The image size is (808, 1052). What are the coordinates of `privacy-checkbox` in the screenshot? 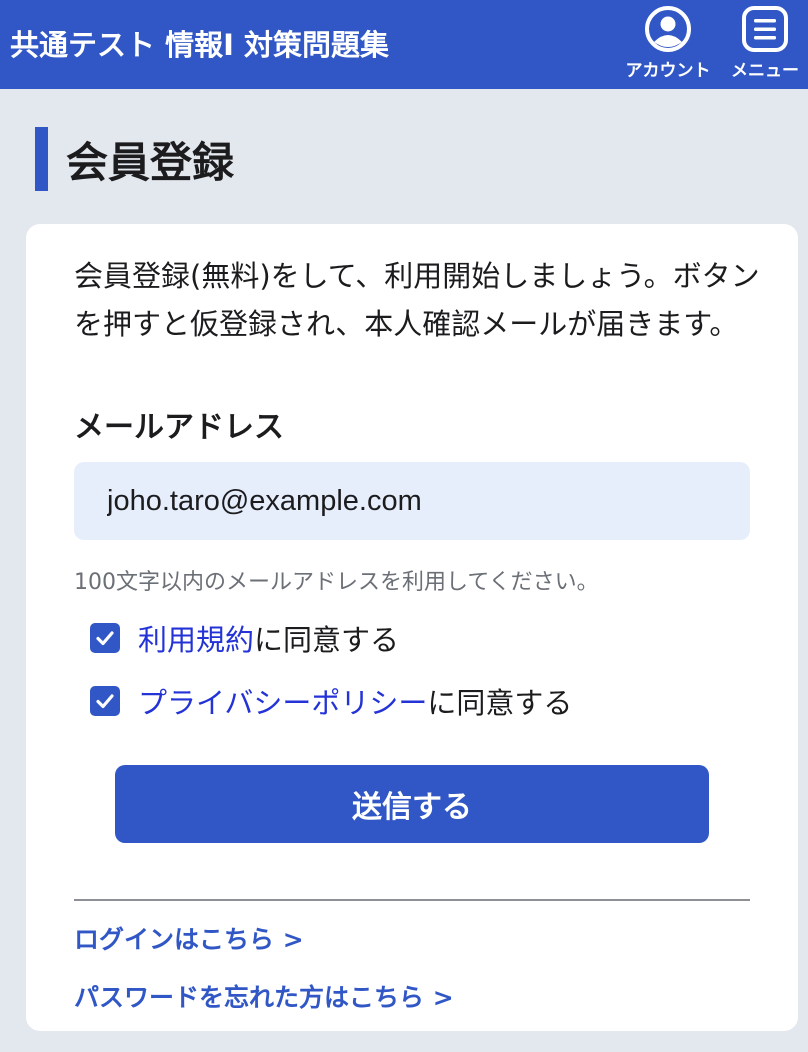 It's located at (105, 701).